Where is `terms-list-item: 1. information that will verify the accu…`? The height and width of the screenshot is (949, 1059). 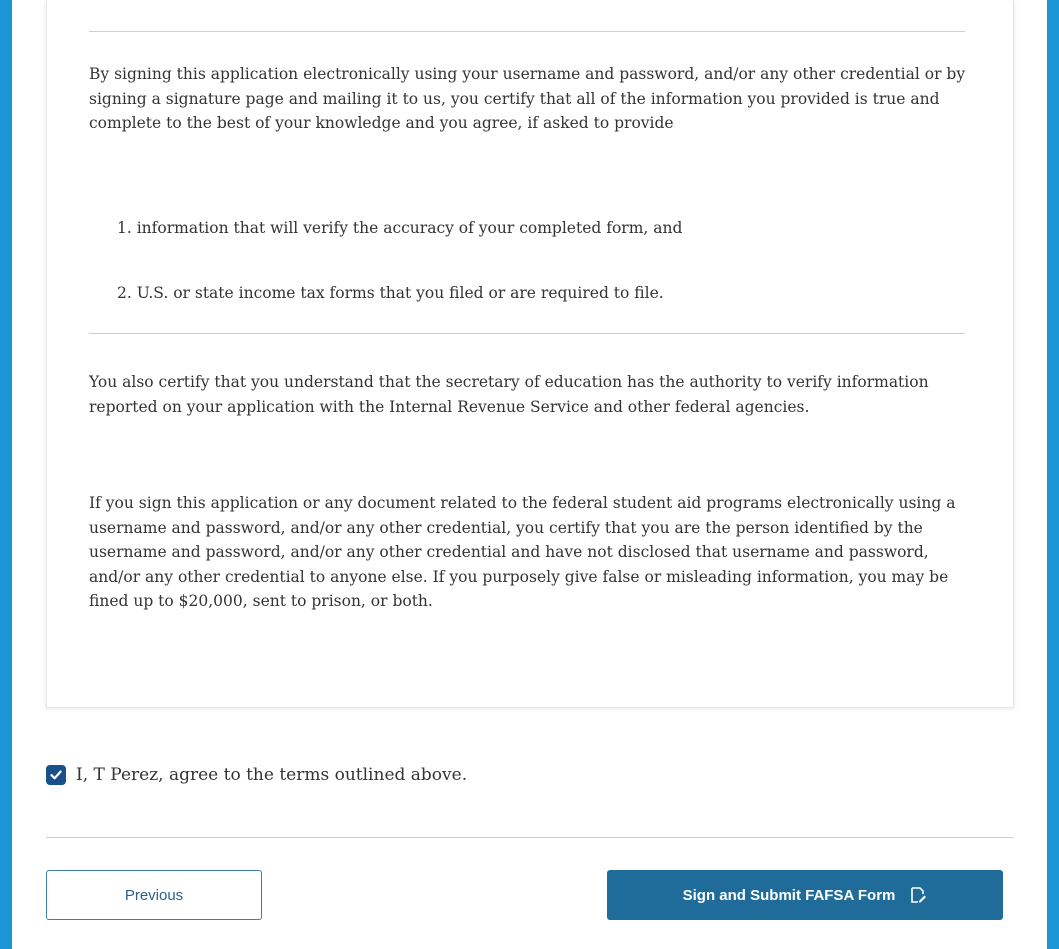 terms-list-item: 1. information that will verify the accu… is located at coordinates (400, 228).